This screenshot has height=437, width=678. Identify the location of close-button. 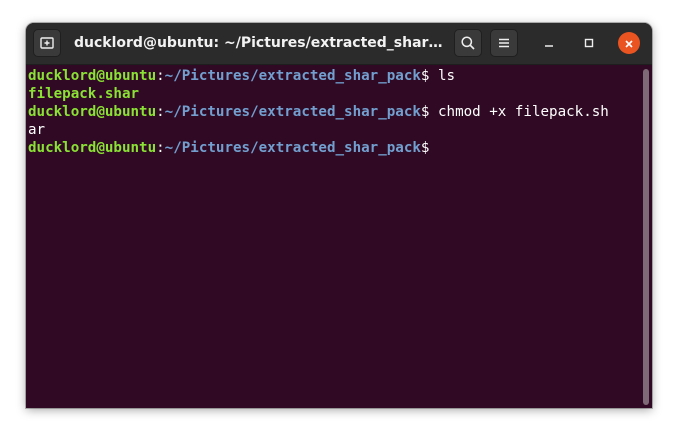
(629, 43).